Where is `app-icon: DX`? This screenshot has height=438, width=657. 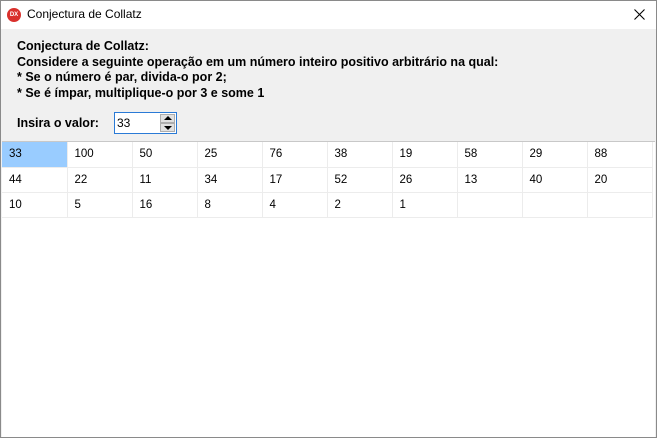 app-icon: DX is located at coordinates (14, 15).